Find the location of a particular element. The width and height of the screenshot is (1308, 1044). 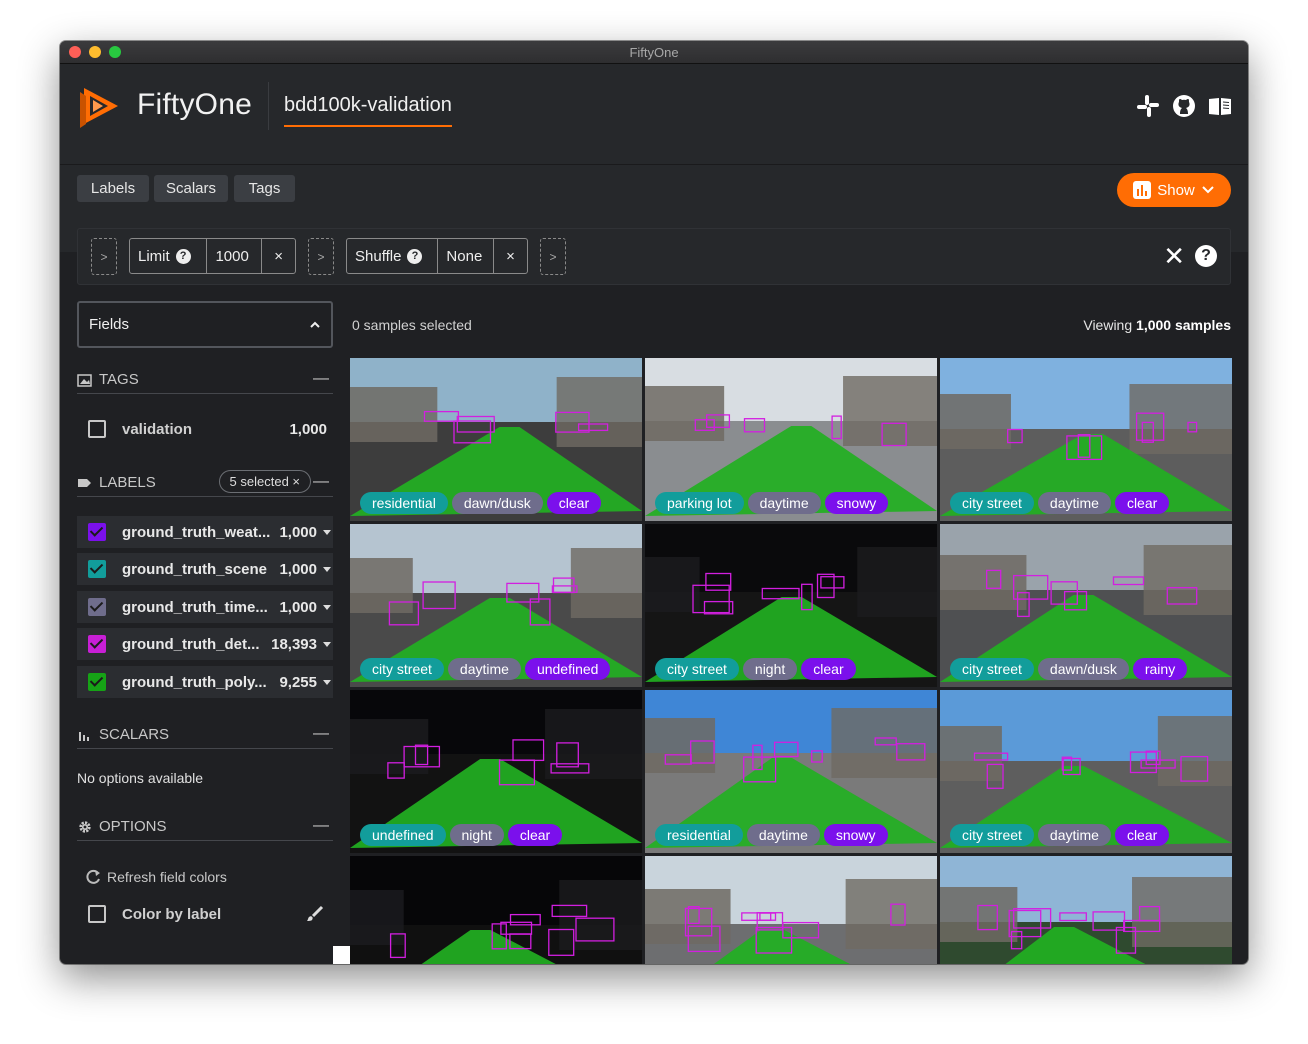

label-count: 1,000 is located at coordinates (298, 532).